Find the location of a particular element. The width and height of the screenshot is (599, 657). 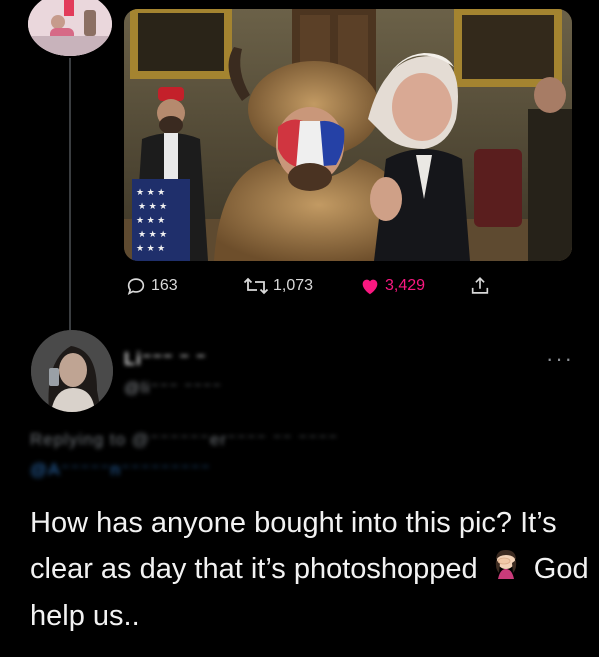

share-action is located at coordinates (480, 286).